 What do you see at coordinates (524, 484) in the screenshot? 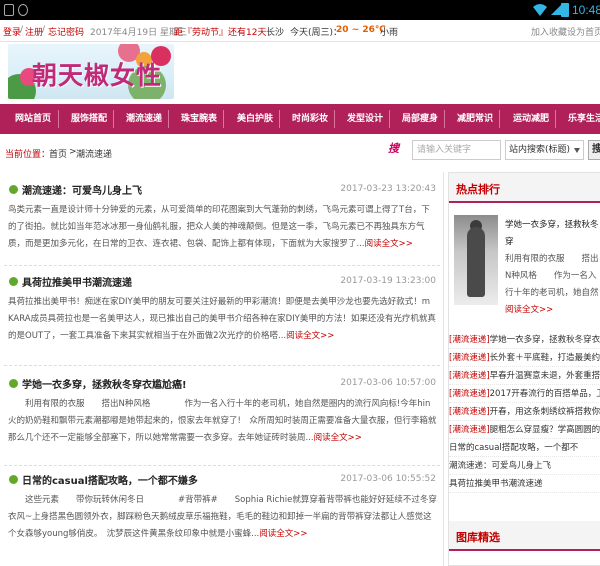
I see `sidebar-list-item: 具荷拉推美甲书潮流速递` at bounding box center [524, 484].